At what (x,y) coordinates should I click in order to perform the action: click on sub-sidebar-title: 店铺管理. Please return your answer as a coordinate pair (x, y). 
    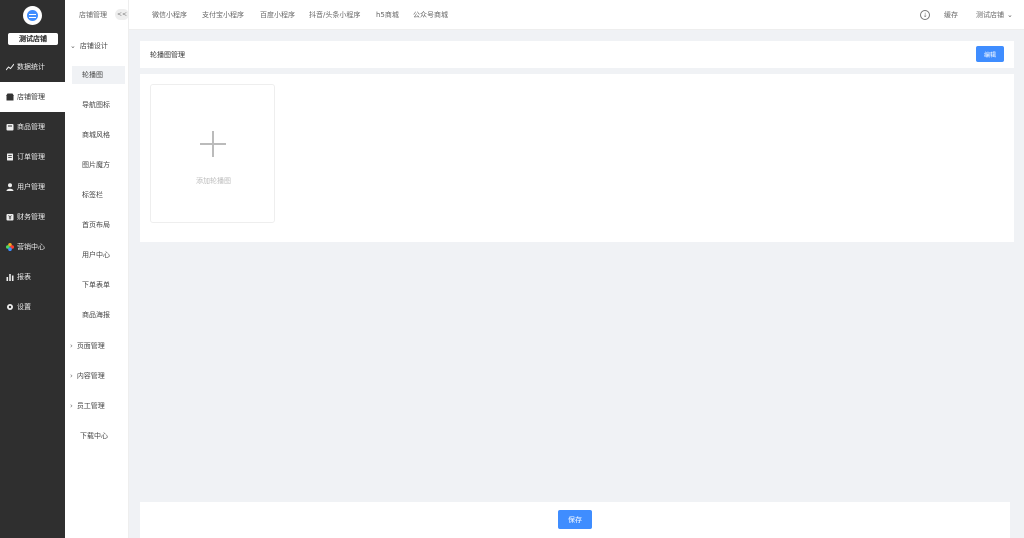
    Looking at the image, I should click on (93, 15).